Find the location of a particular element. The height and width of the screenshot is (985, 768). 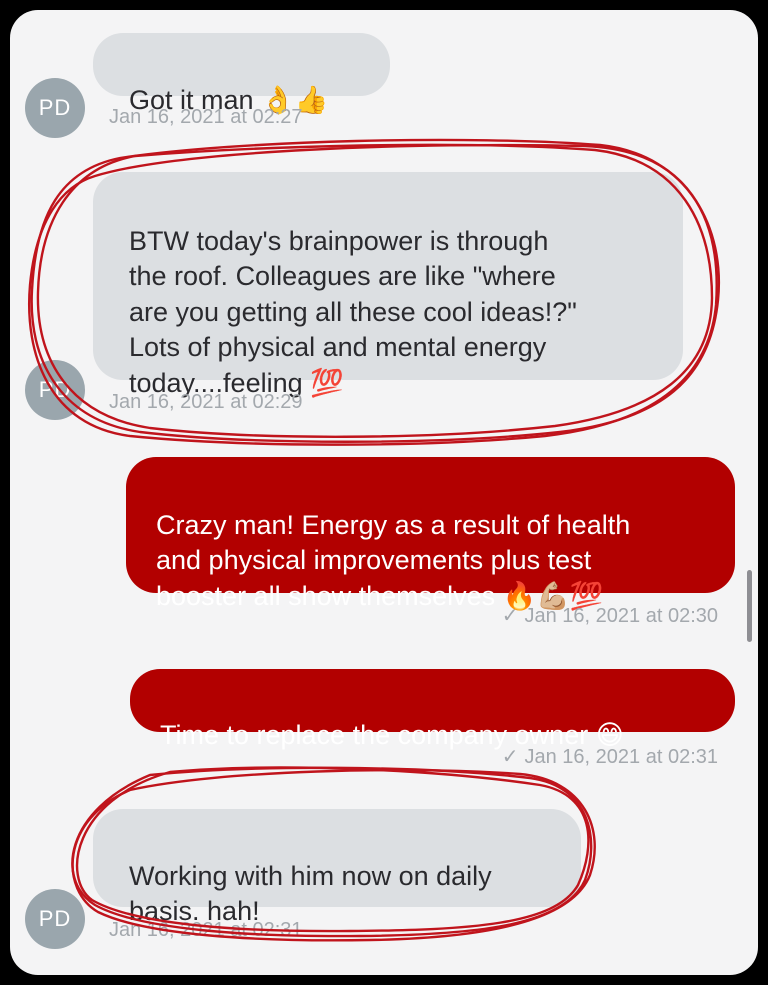

message-timestamp-row: ✓ Jan 16, 2021 at 02:31 is located at coordinates (610, 756).